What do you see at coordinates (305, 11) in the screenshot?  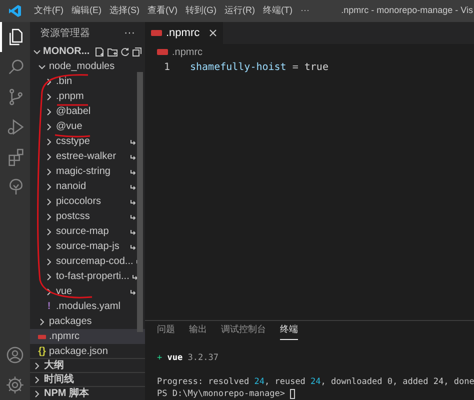 I see `menu-item: ···` at bounding box center [305, 11].